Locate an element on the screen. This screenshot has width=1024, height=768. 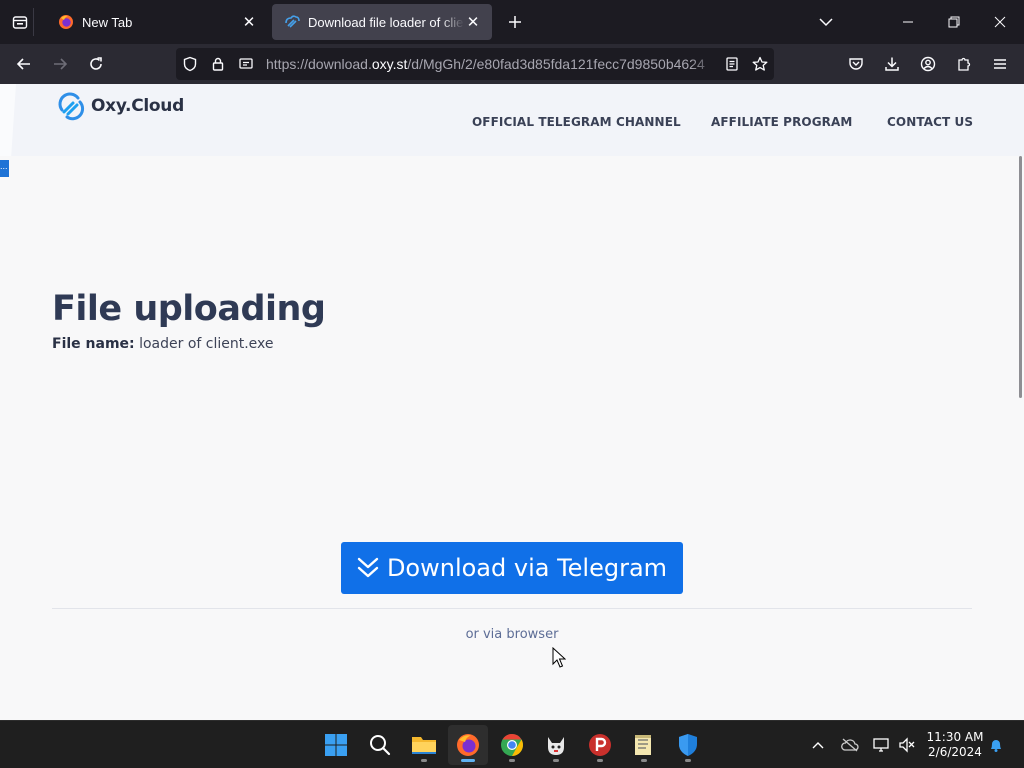
minimize-button is located at coordinates (908, 22).